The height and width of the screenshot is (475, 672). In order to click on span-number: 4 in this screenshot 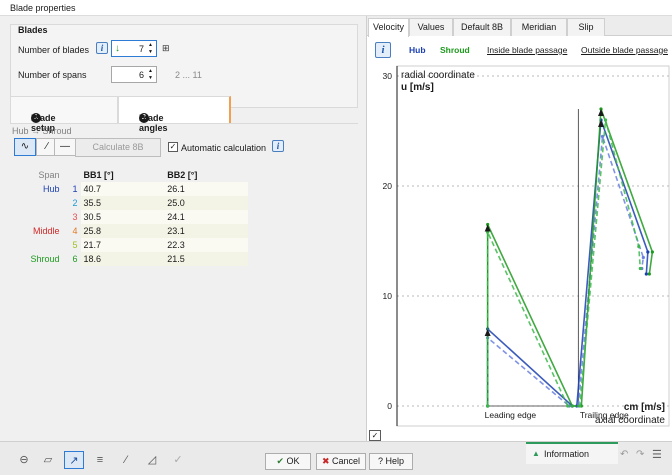, I will do `click(75, 231)`.